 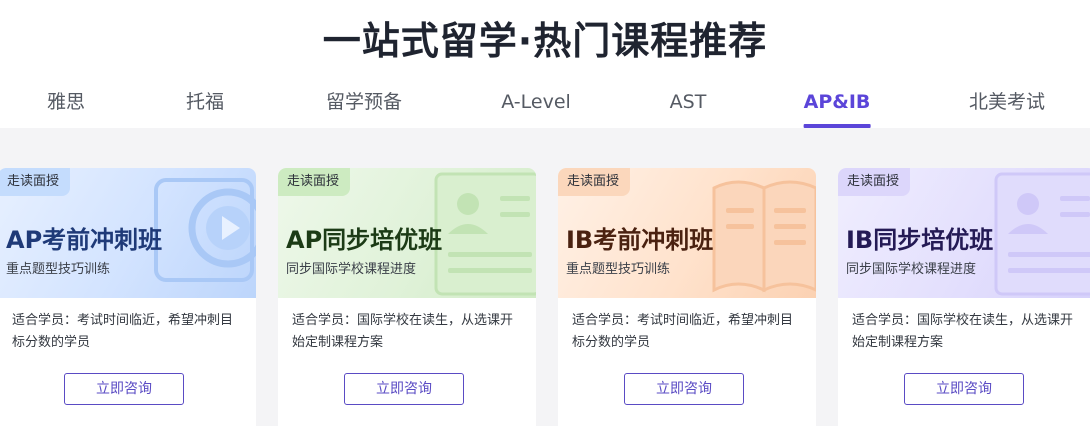 What do you see at coordinates (536, 107) in the screenshot?
I see `tab-a-level: A-Level` at bounding box center [536, 107].